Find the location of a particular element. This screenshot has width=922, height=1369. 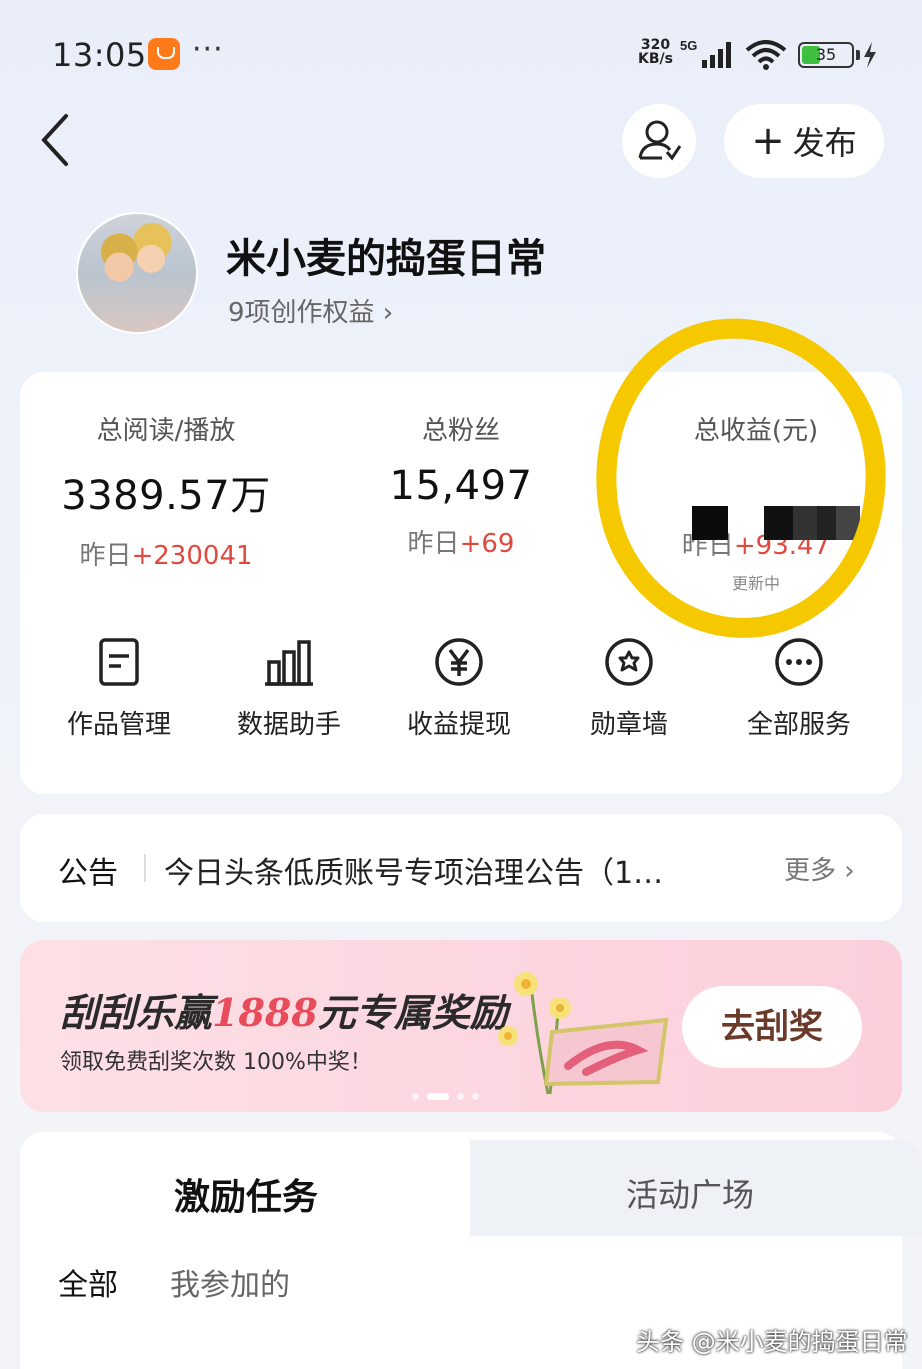

notice-divider is located at coordinates (145, 868).